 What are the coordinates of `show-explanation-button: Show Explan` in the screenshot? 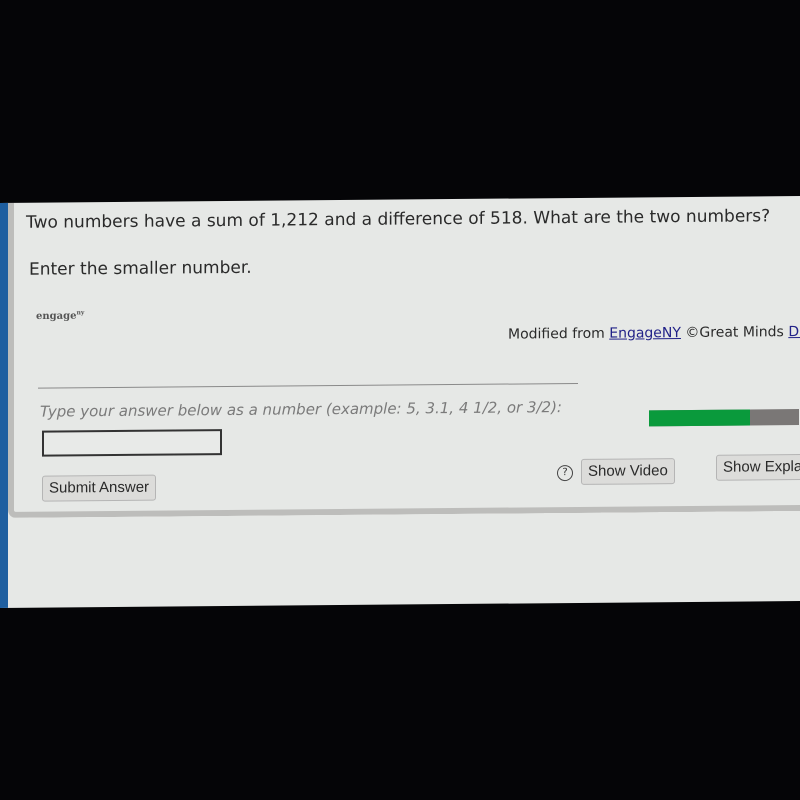 It's located at (758, 467).